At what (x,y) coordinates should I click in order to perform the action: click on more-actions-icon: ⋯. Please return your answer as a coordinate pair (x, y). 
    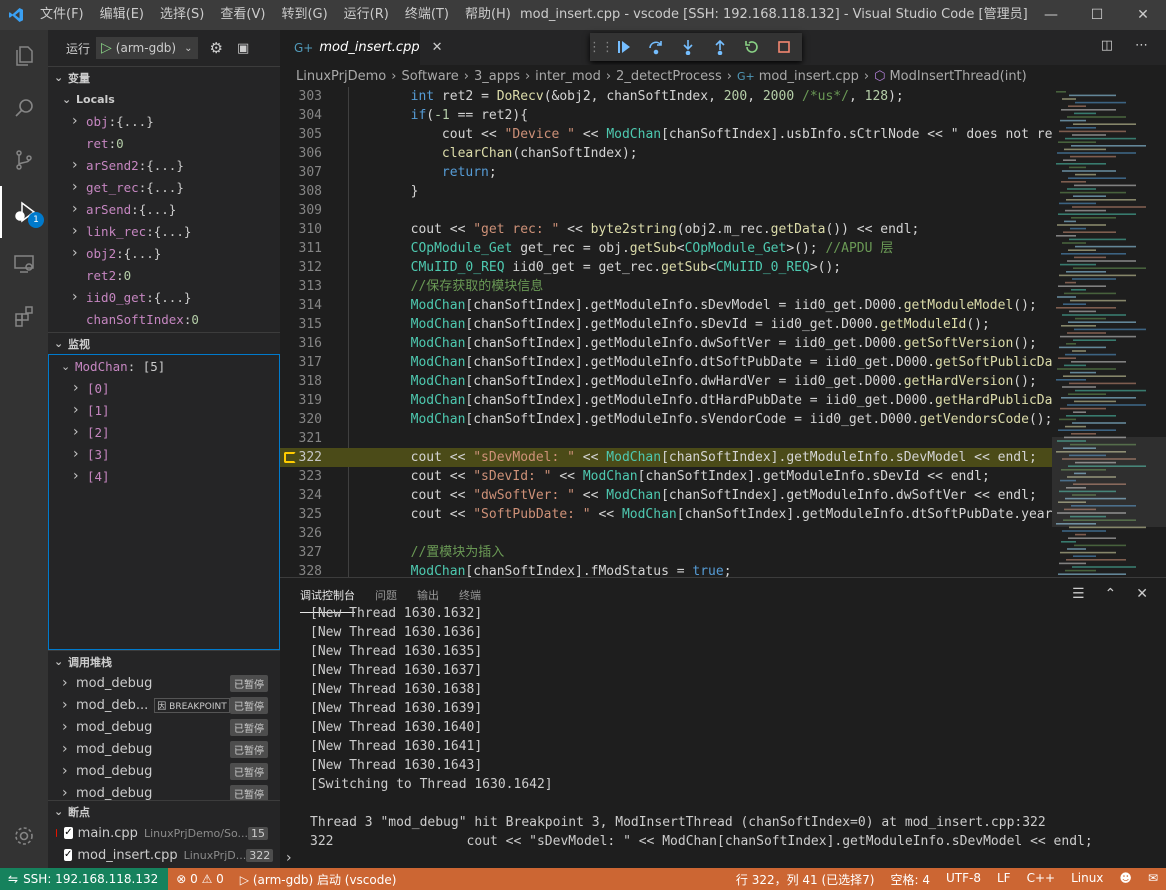
    Looking at the image, I should click on (1141, 45).